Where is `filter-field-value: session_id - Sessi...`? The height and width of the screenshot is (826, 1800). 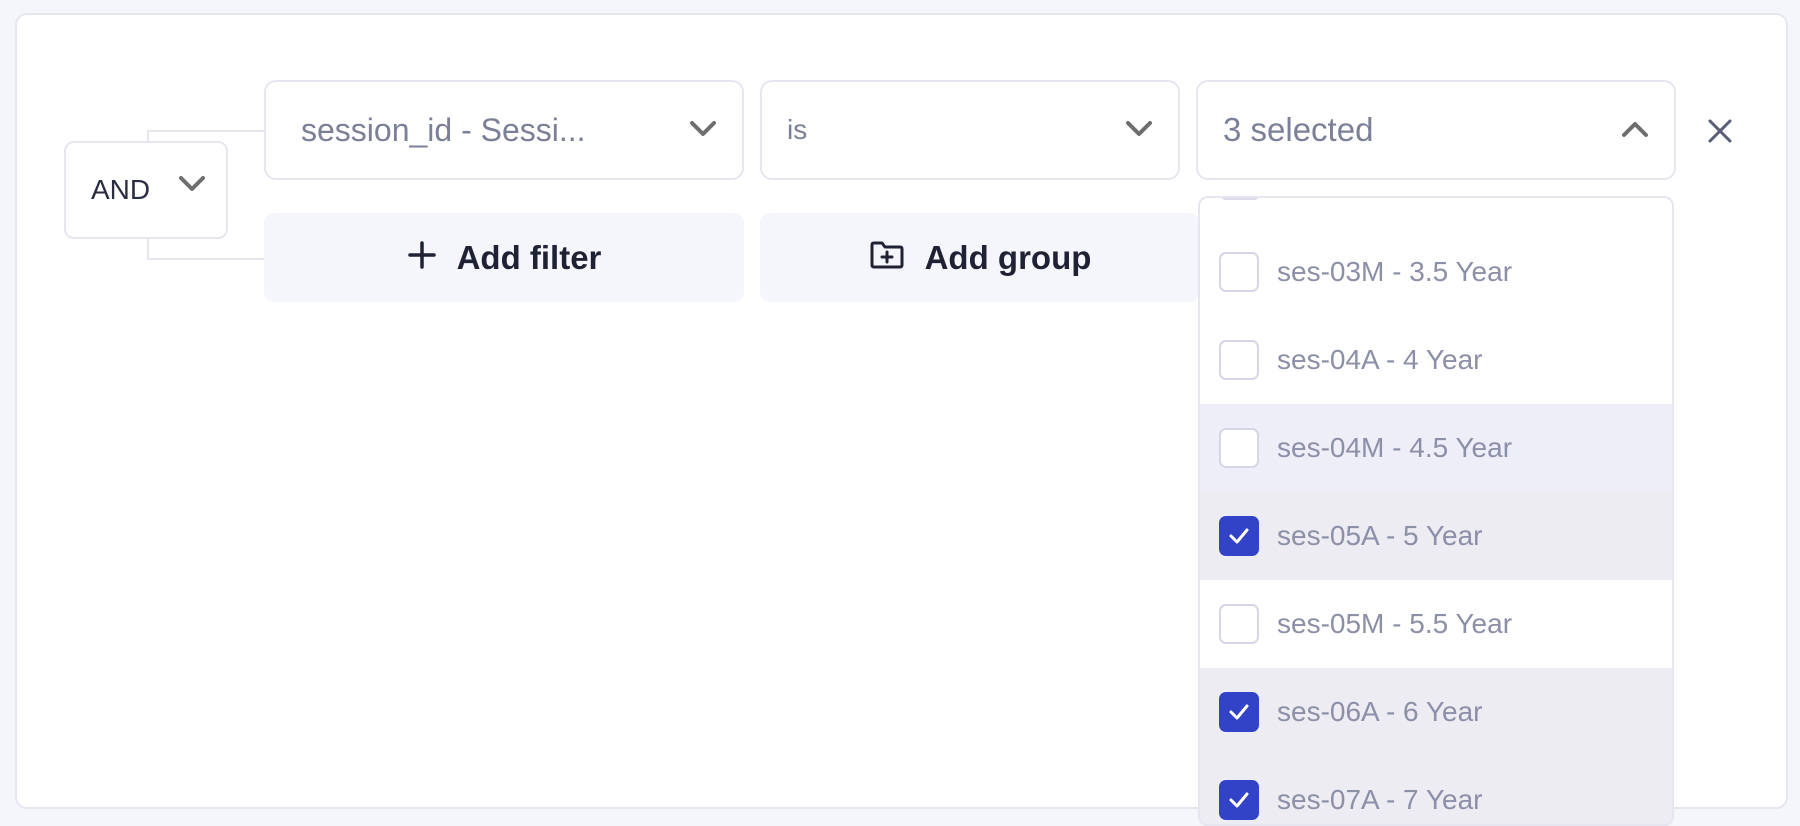 filter-field-value: session_id - Sessi... is located at coordinates (443, 129).